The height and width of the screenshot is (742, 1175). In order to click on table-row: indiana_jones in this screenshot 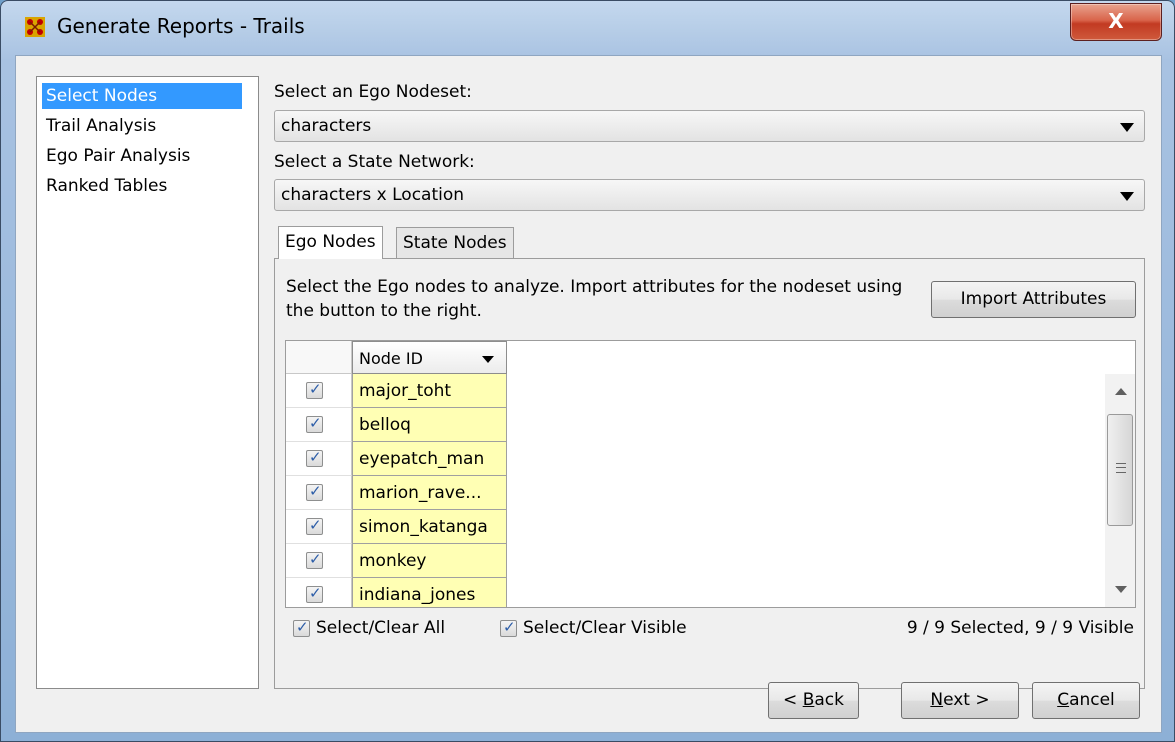, I will do `click(396, 592)`.